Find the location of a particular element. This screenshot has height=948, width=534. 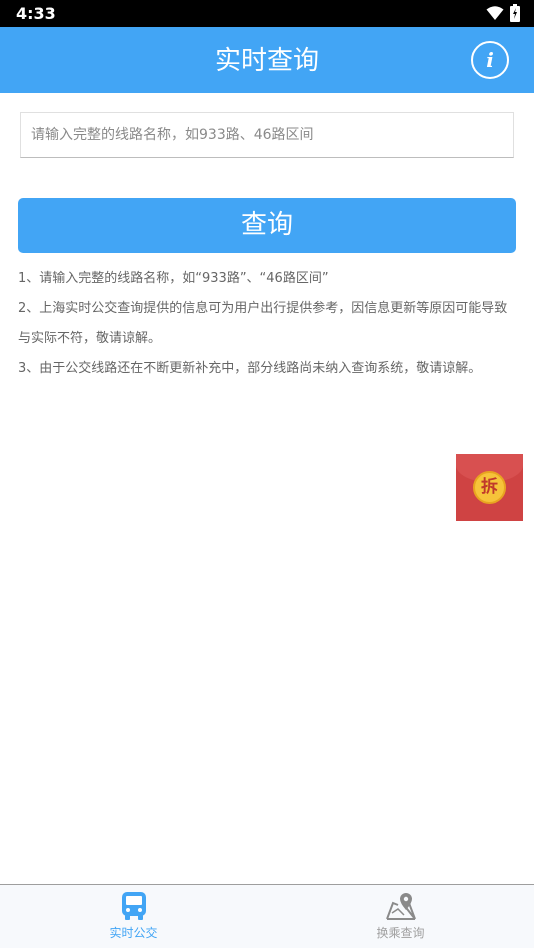

note-item-1: 1、请输入完整的线路名称，如“933路”、“46路区间” is located at coordinates (173, 278).